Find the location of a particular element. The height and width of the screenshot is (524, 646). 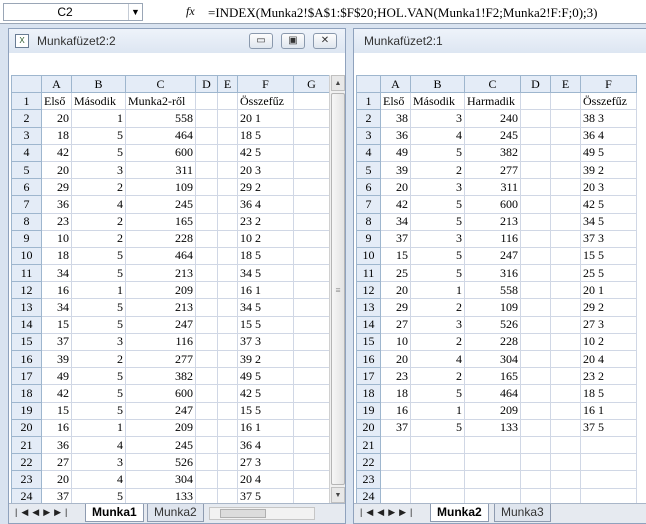

cell: 29 is located at coordinates (56, 187).